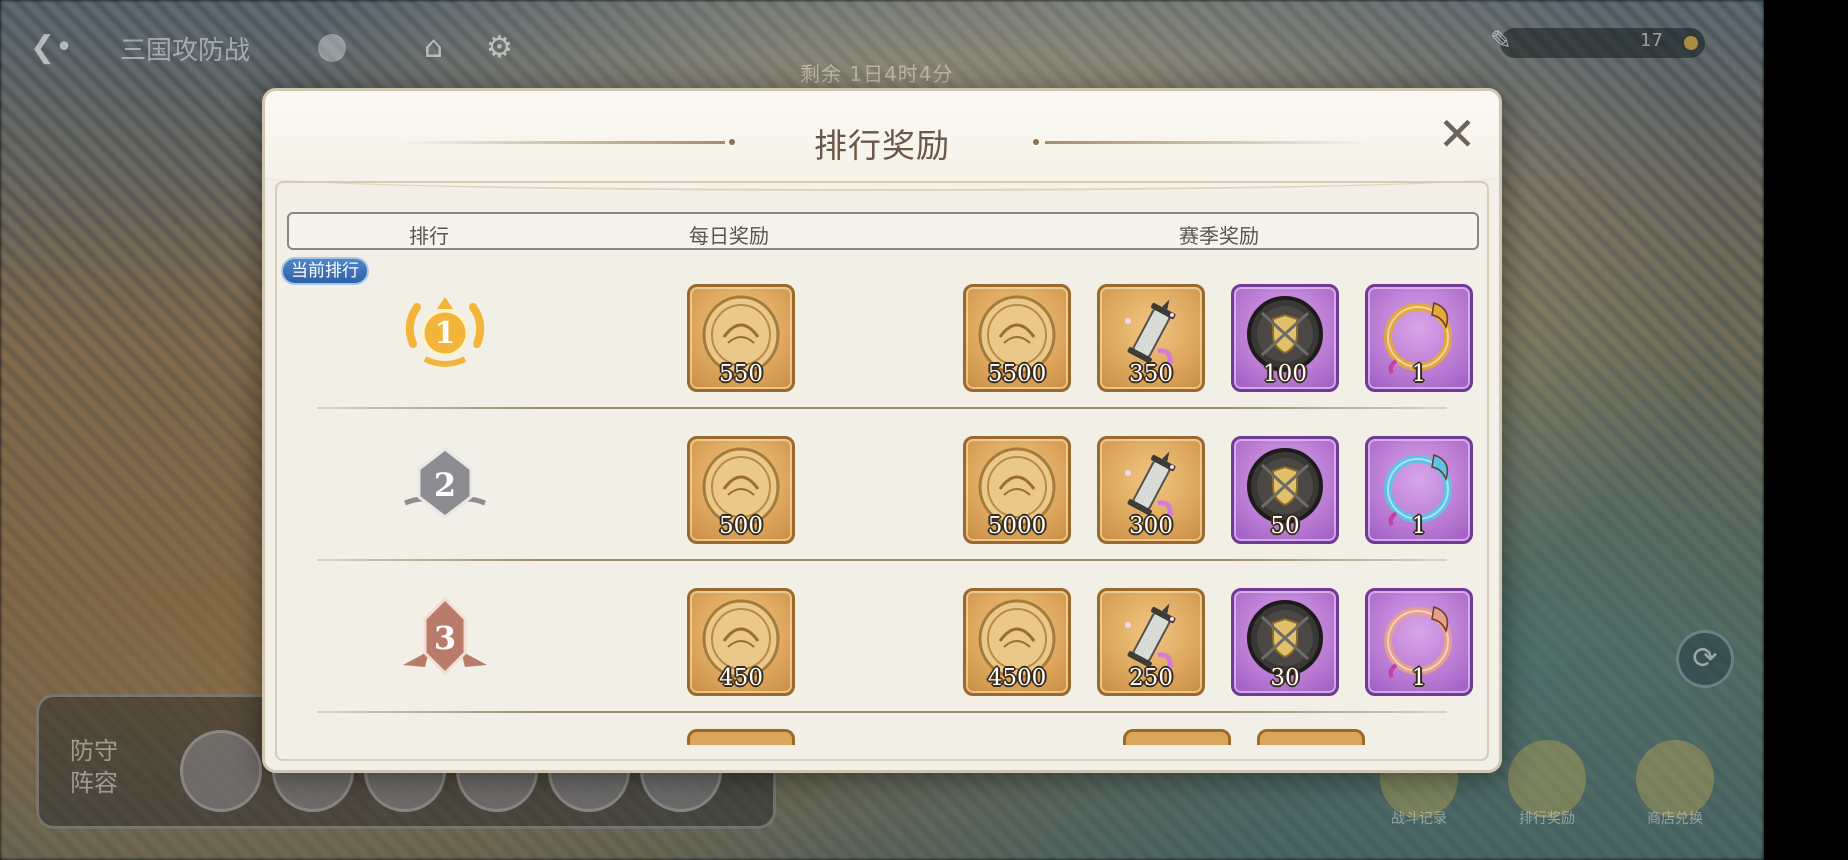 The height and width of the screenshot is (860, 1848). What do you see at coordinates (883, 737) in the screenshot?
I see `table-row` at bounding box center [883, 737].